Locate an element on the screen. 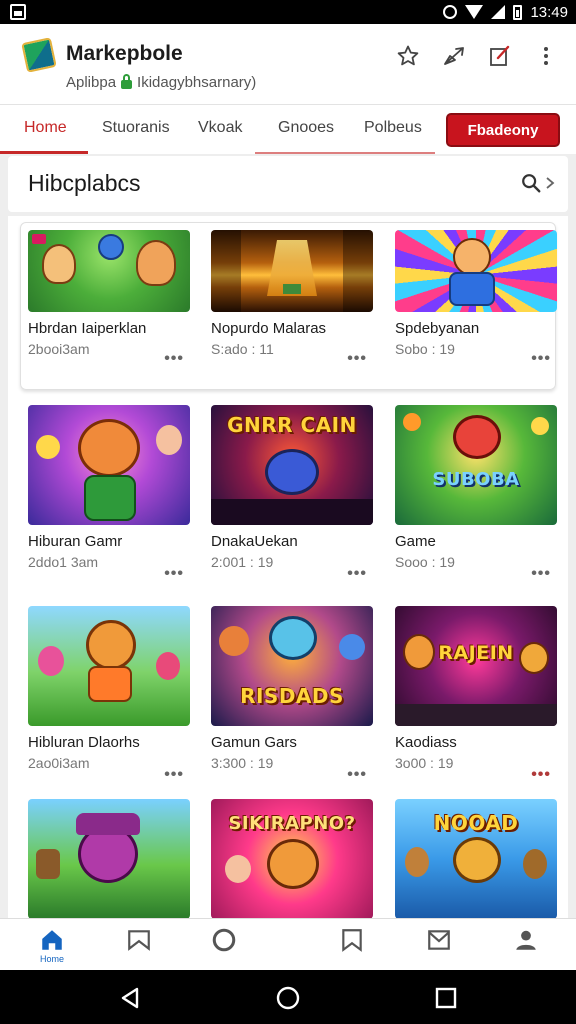 The height and width of the screenshot is (1024, 576). app-header: Markepbole Aplibpa Ikidagybhsarnary) is located at coordinates (288, 64).